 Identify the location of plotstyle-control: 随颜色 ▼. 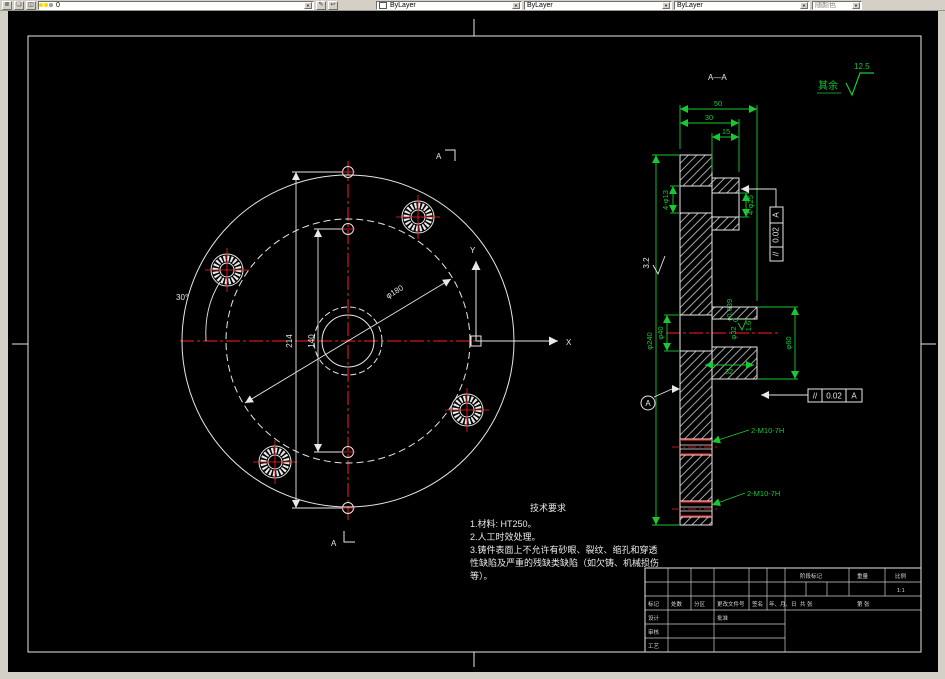
(837, 5).